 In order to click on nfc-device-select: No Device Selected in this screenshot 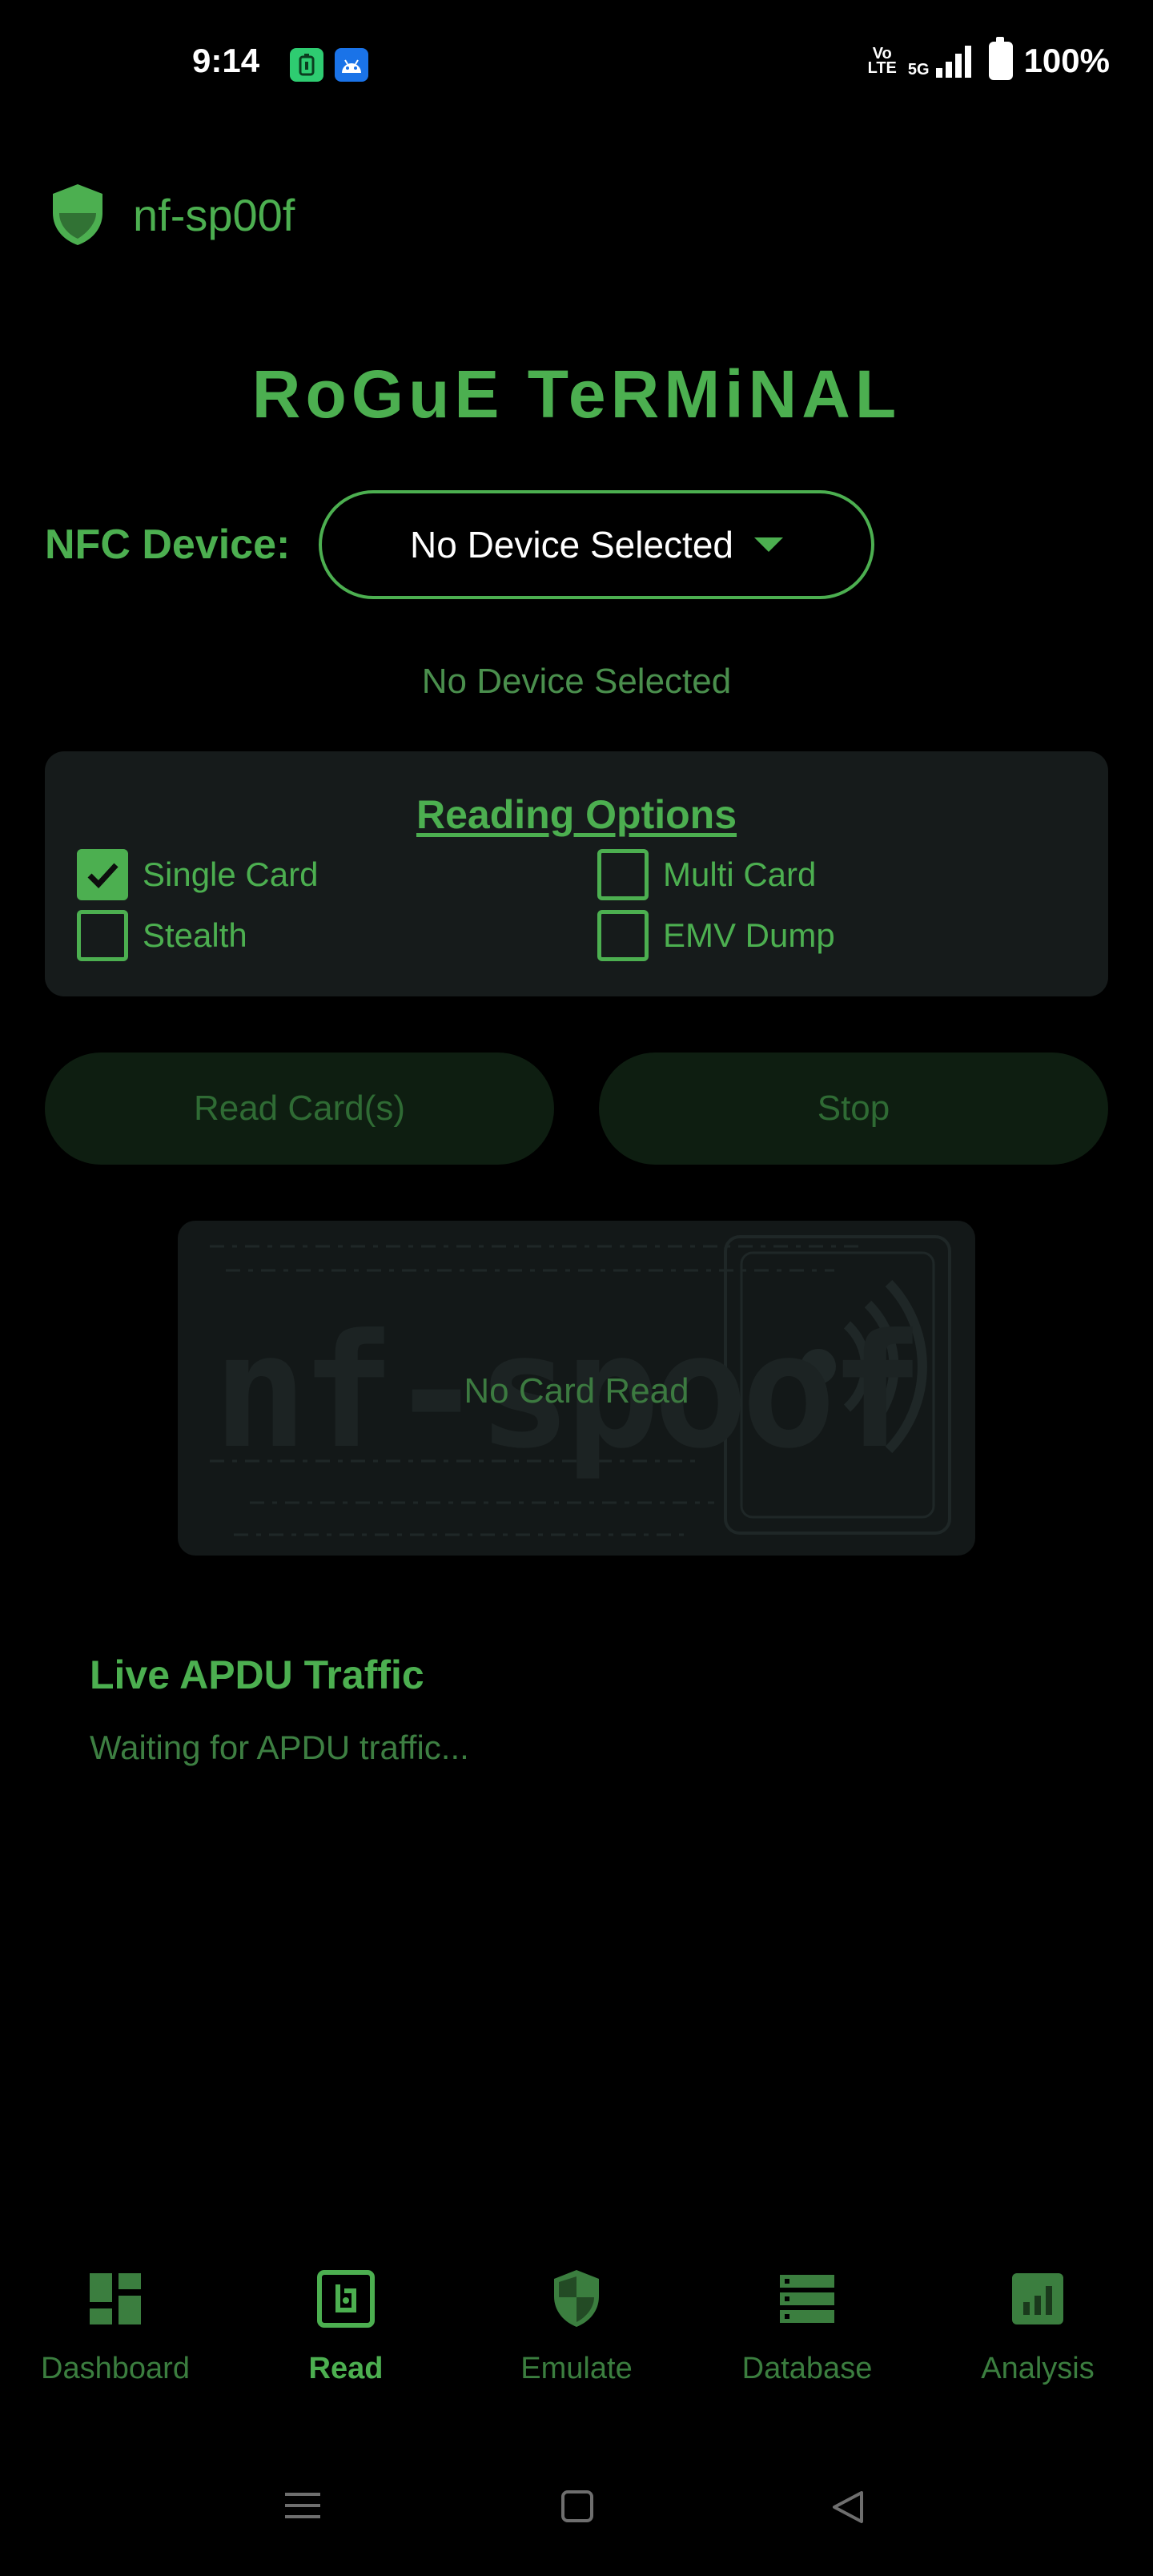, I will do `click(596, 544)`.